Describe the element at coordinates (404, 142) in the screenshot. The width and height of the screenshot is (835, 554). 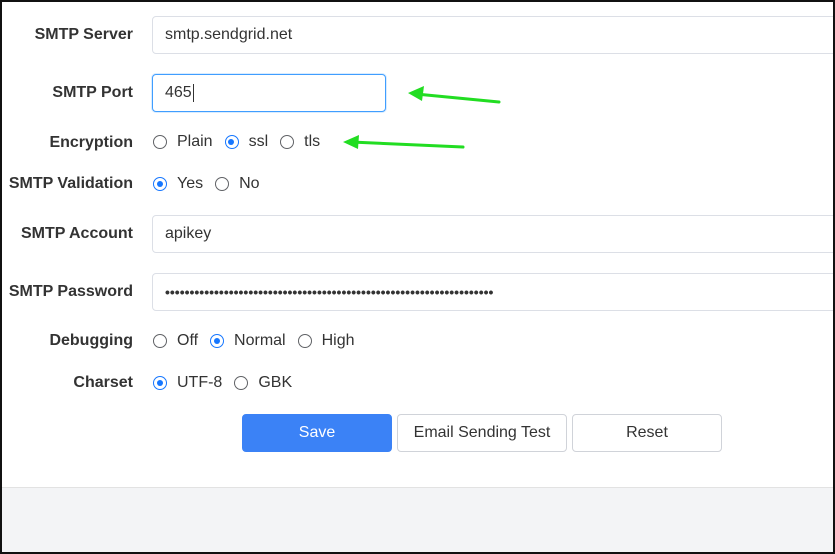
I see `annotation-arrow-encryption-icon` at that location.